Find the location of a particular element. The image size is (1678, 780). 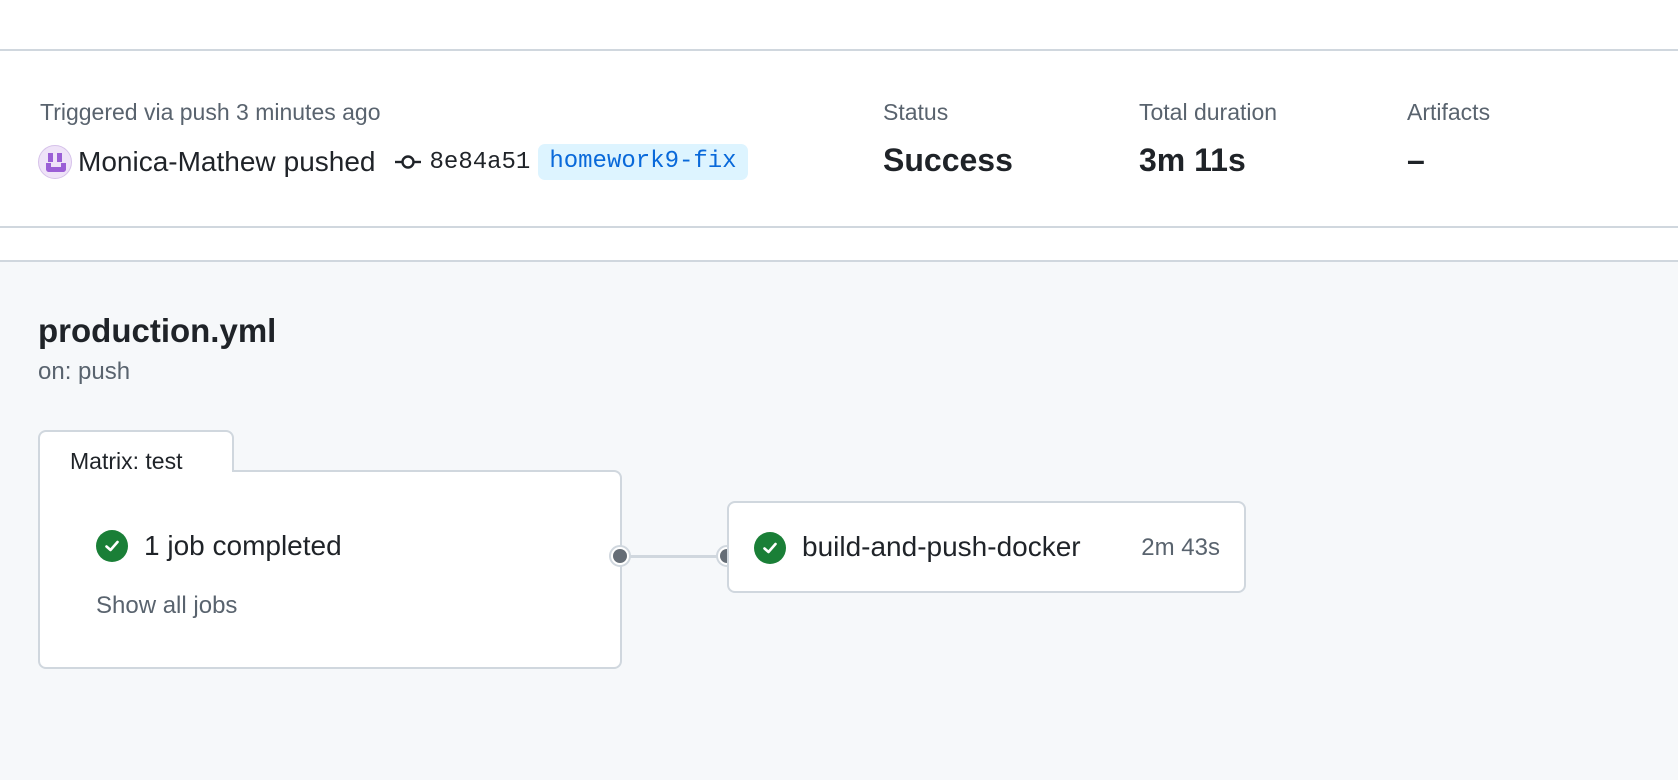

matrix-job-summary: 1 job completed is located at coordinates (219, 546).